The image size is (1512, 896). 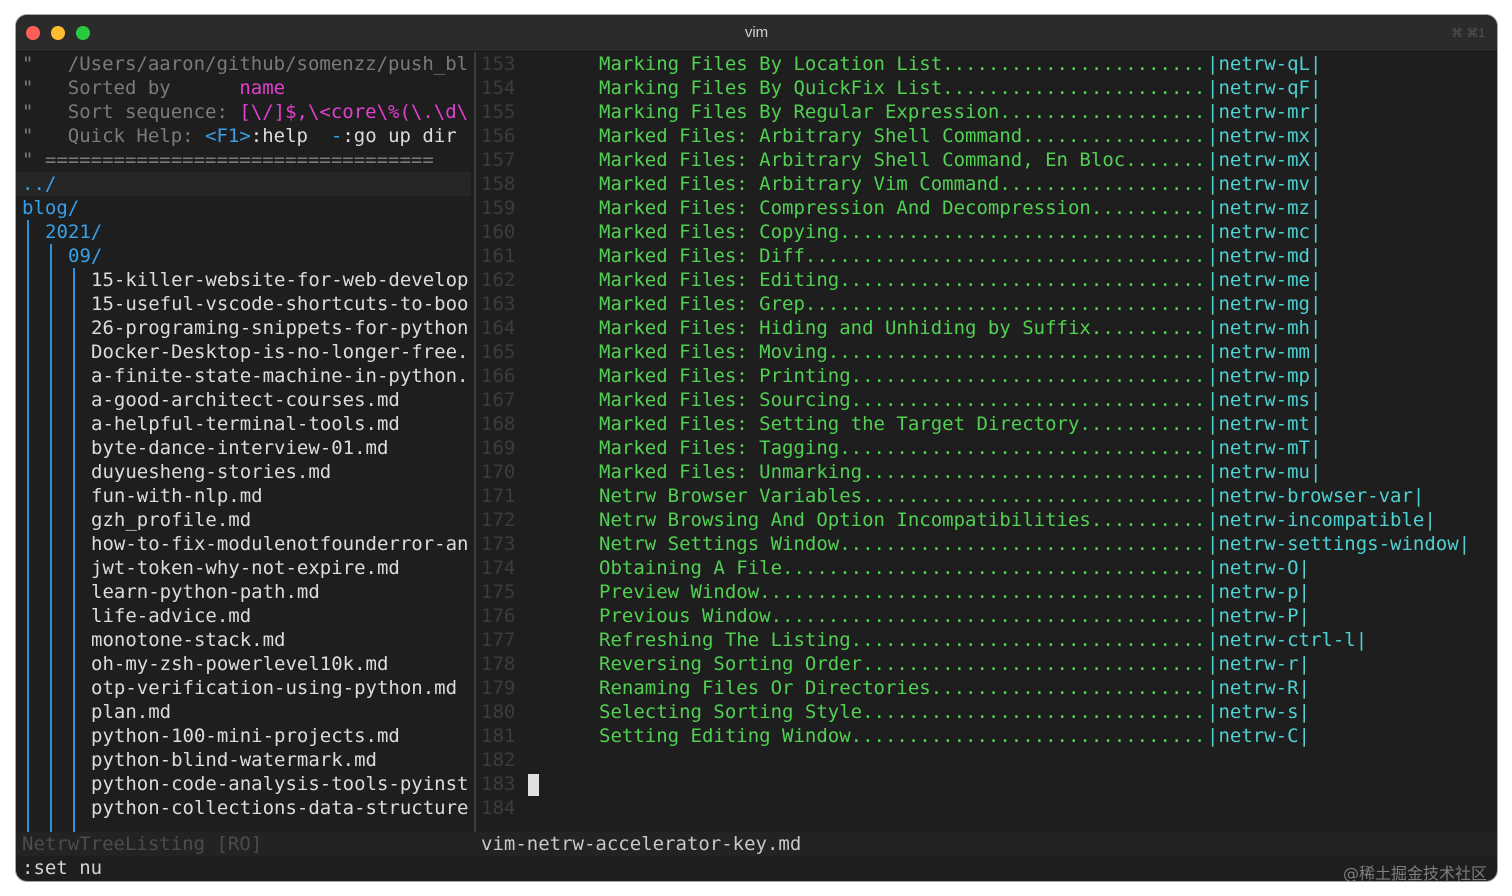 I want to click on tree-file-item: 15-useful-vscode-shortcuts-to-boo, so click(x=281, y=304).